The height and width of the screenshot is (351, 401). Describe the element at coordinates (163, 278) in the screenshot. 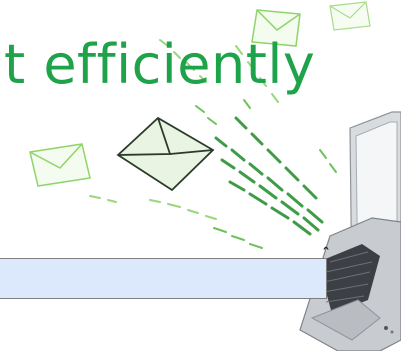

I see `slide-textbox` at that location.